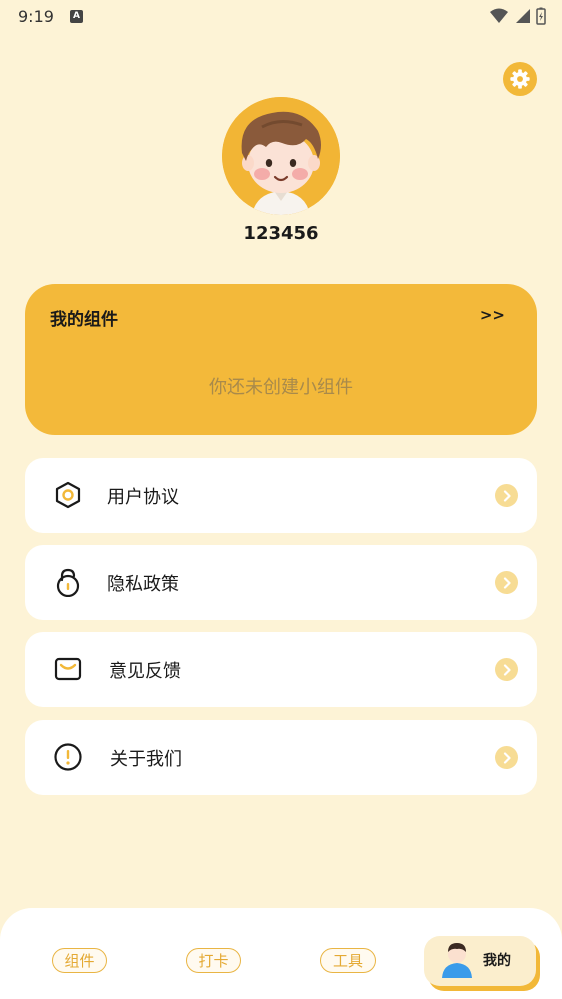 This screenshot has height=999, width=562. What do you see at coordinates (68, 669) in the screenshot?
I see `mail-icon` at bounding box center [68, 669].